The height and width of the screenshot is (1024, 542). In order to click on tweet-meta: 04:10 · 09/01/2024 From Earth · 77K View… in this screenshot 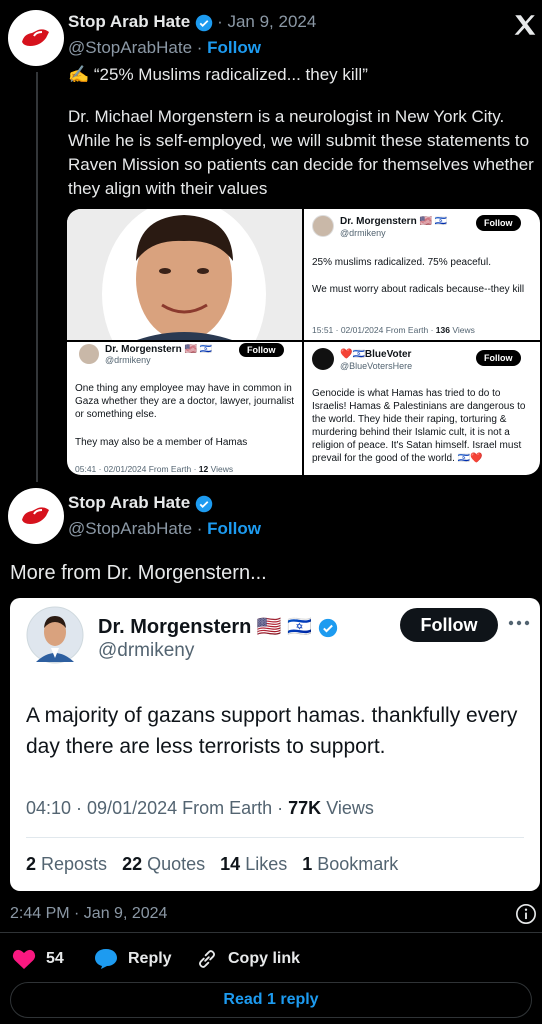, I will do `click(200, 808)`.